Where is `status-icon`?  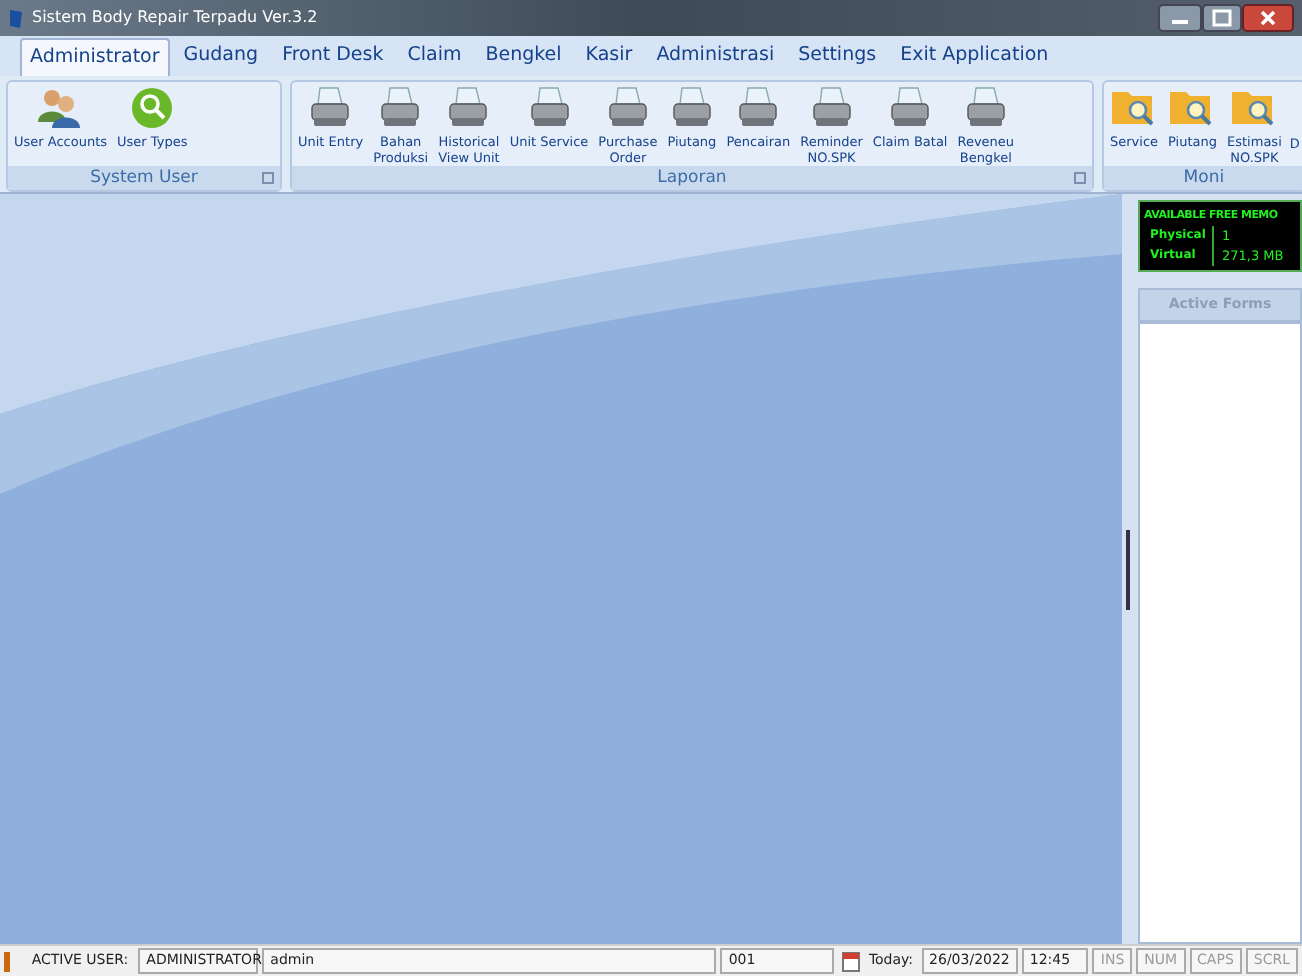
status-icon is located at coordinates (7, 961).